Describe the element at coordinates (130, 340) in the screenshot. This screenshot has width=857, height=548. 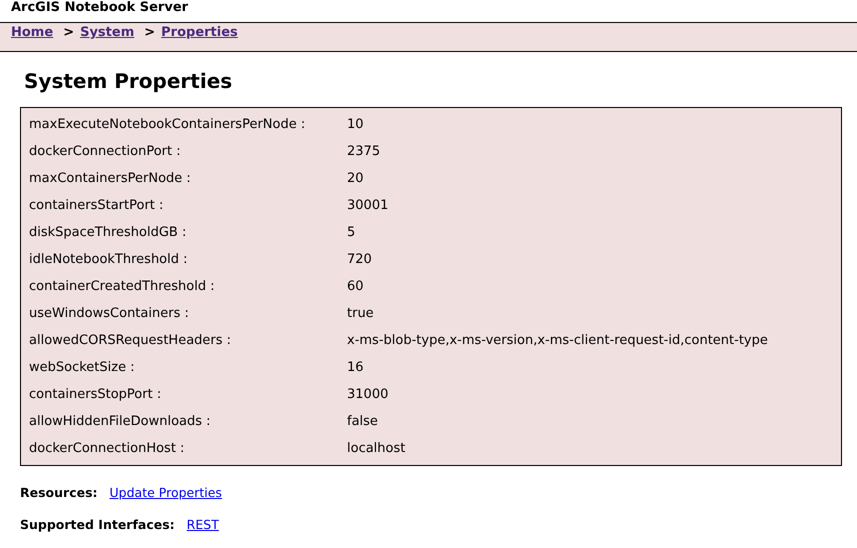
I see `property-name: allowedCORSRequestHeaders :` at that location.